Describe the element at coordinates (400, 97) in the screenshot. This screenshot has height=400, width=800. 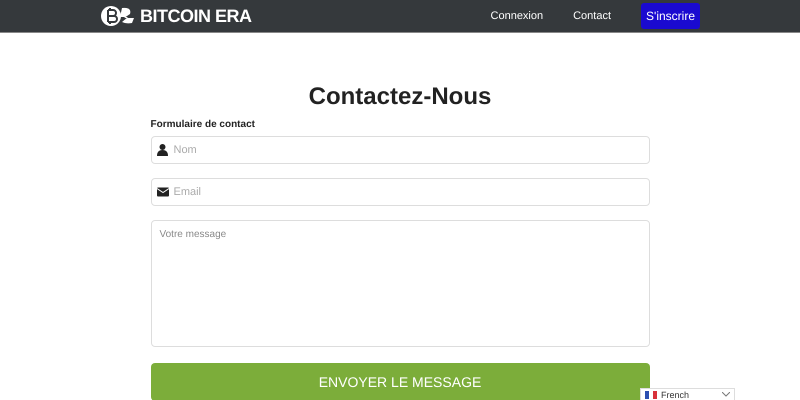
I see `page-title: Contactez-Nous` at that location.